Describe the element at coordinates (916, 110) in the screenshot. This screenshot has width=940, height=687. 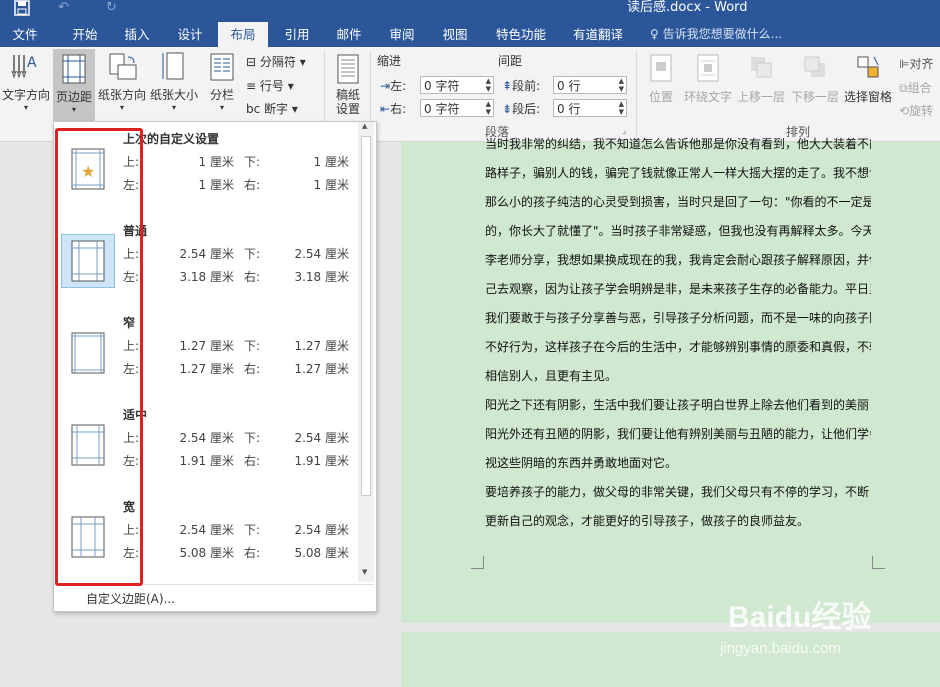
I see `rotate-button: ⟲旋转` at that location.